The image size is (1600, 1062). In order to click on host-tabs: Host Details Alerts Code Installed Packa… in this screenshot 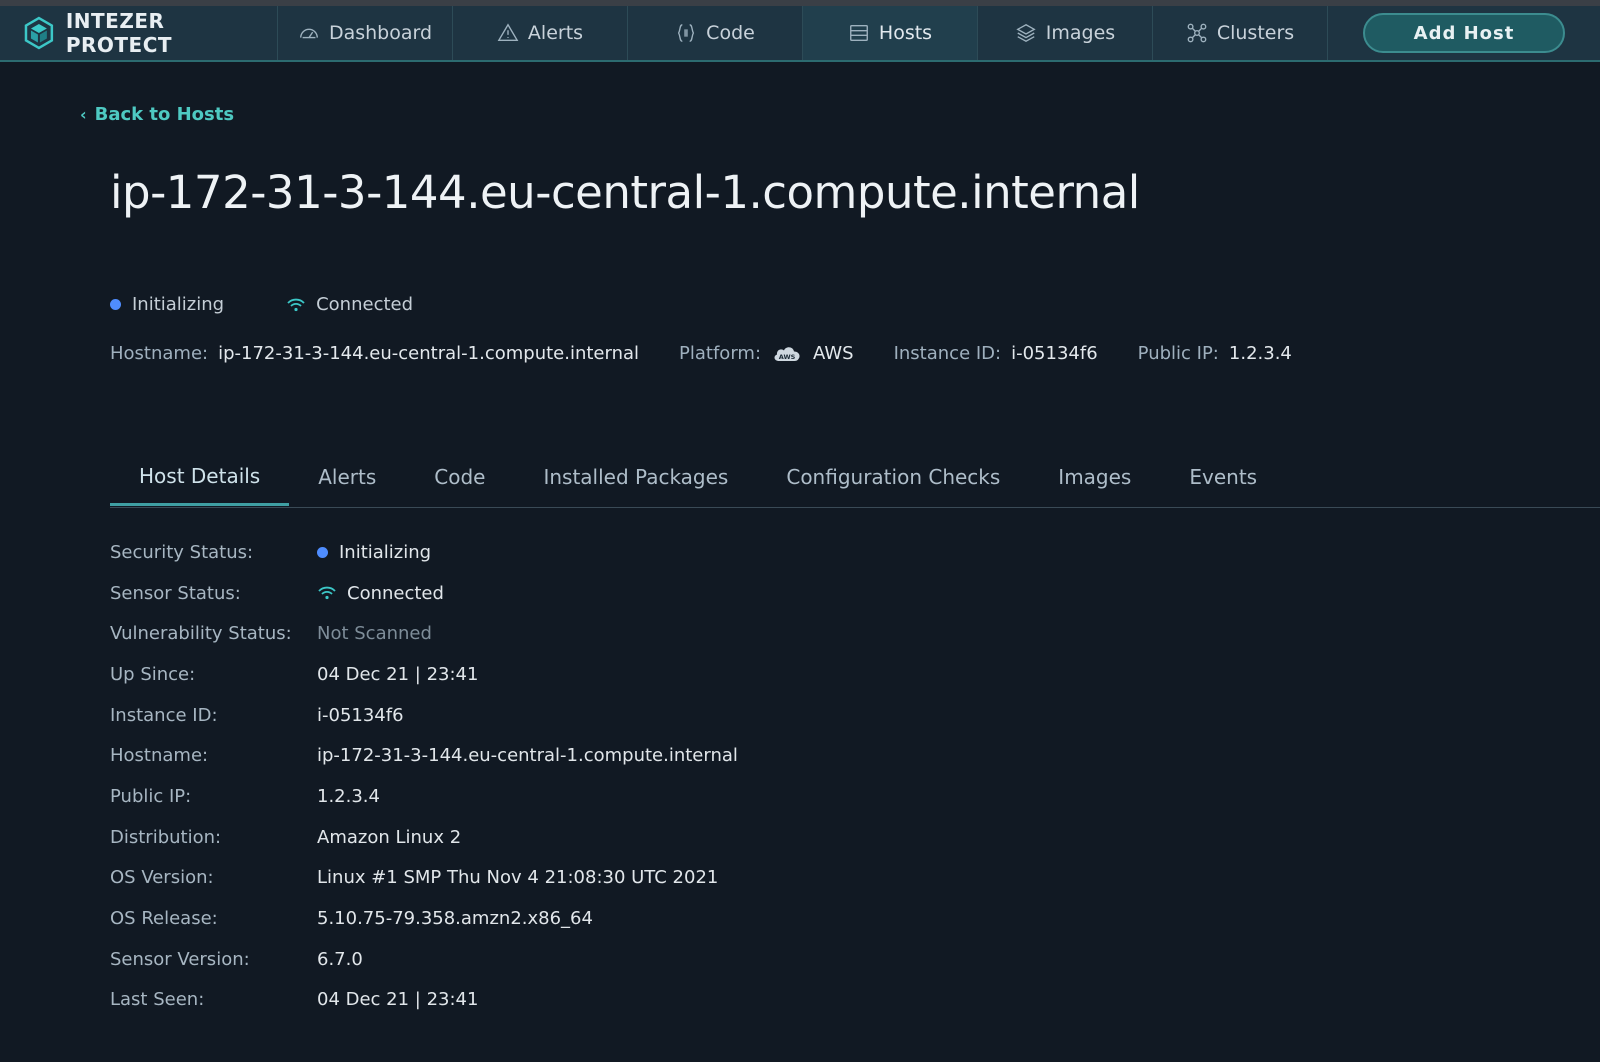, I will do `click(855, 478)`.